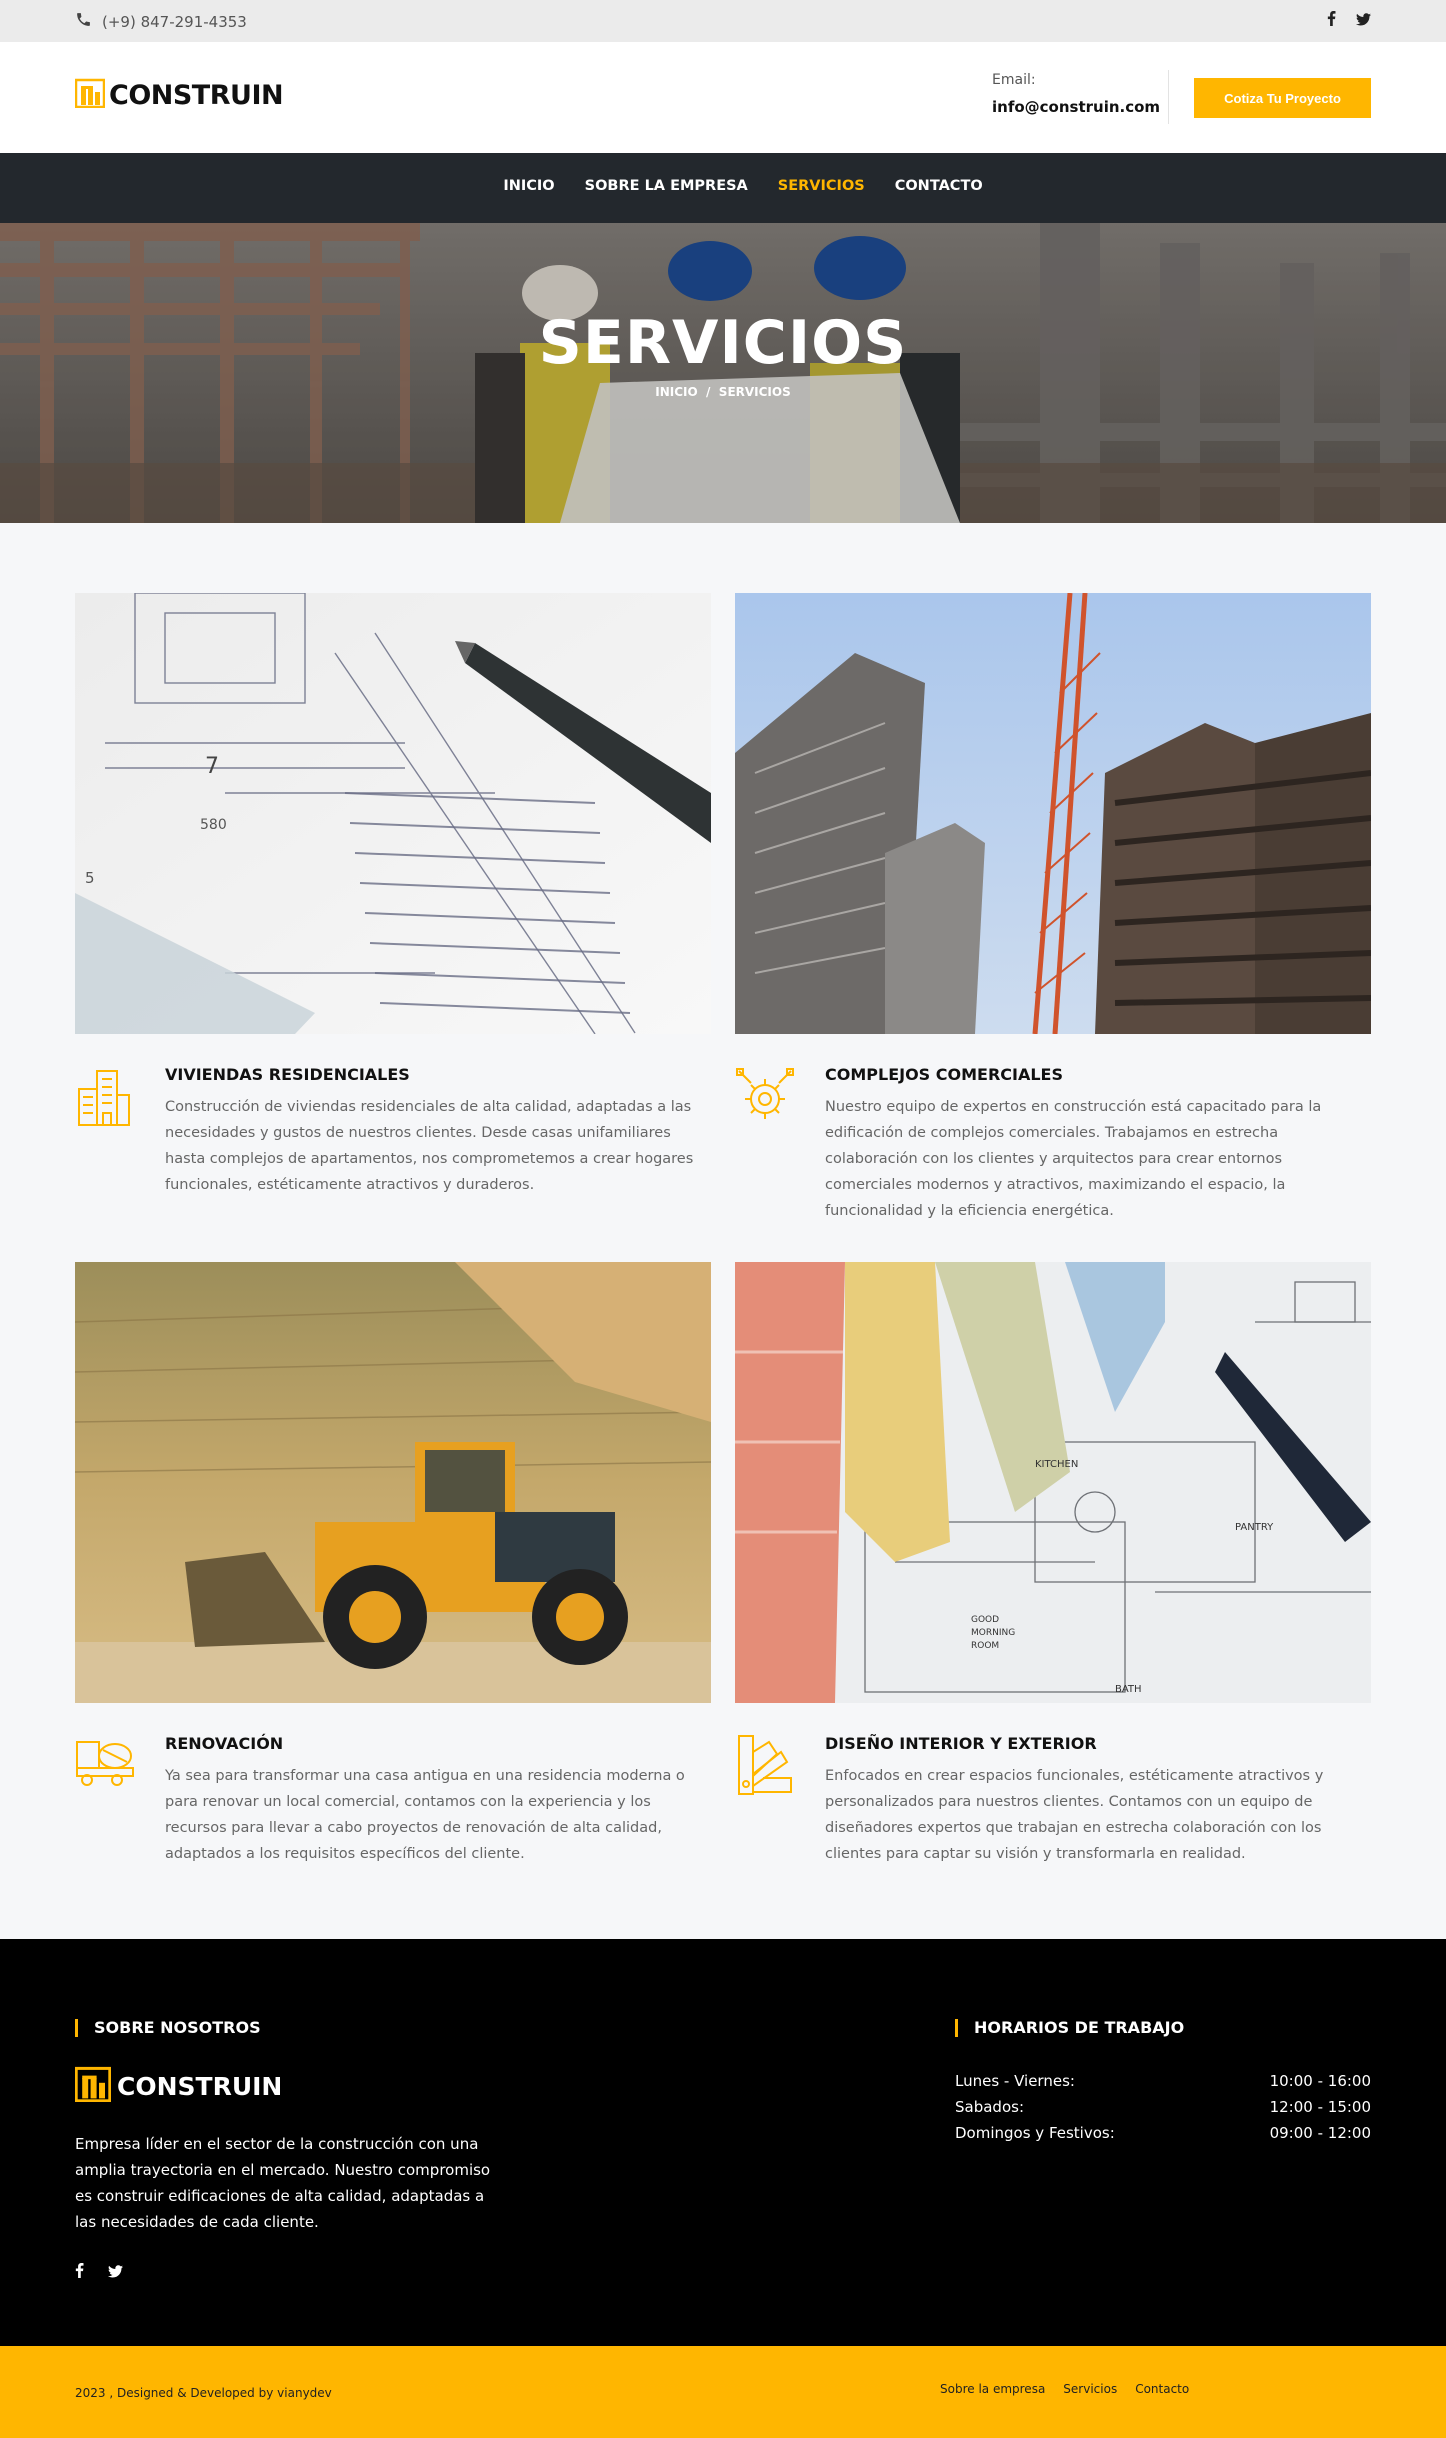 This screenshot has height=2438, width=1446. Describe the element at coordinates (1320, 2107) in the screenshot. I see `hours-time: 12:00 - 15:00` at that location.